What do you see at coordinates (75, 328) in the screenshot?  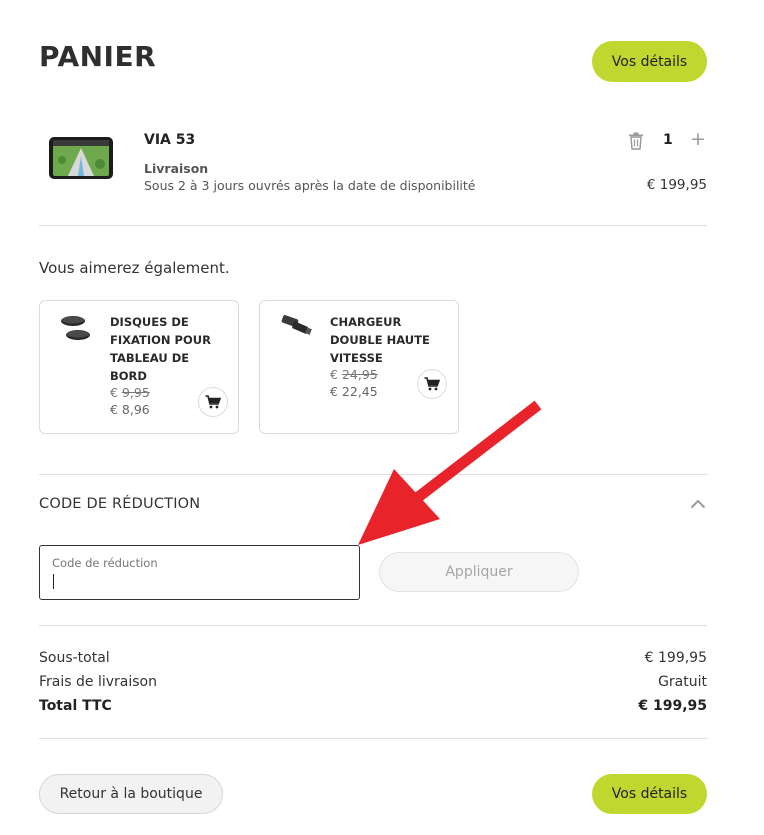 I see `product-image-mount-discs` at bounding box center [75, 328].